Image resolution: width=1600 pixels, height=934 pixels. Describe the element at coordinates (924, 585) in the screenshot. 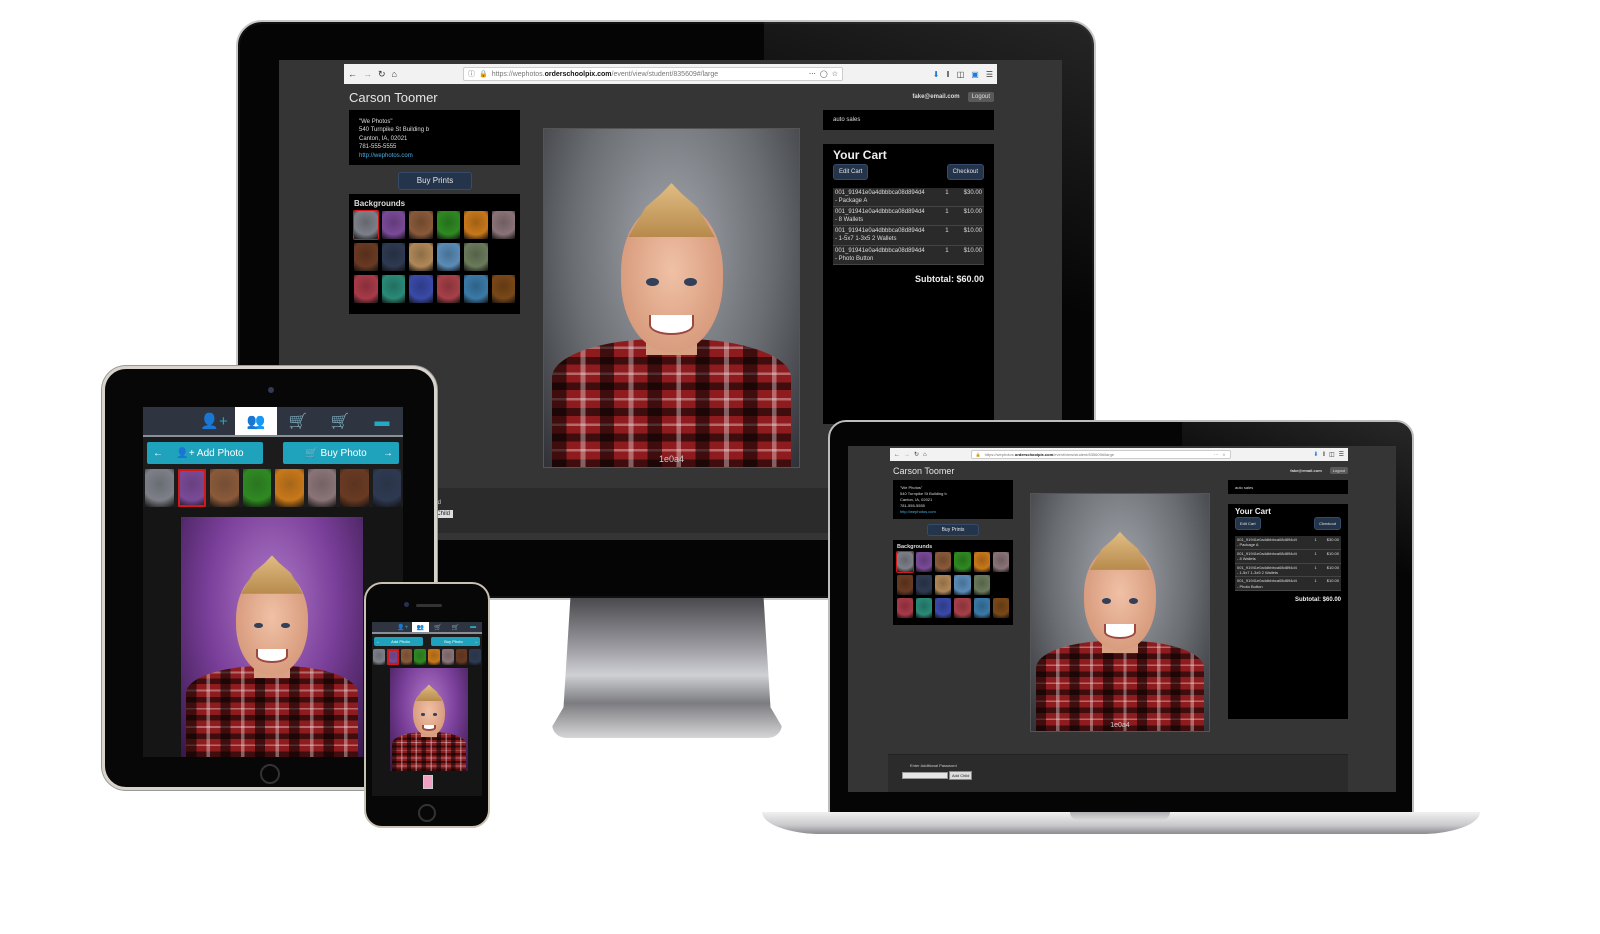

I see `laptop-background-navy` at that location.